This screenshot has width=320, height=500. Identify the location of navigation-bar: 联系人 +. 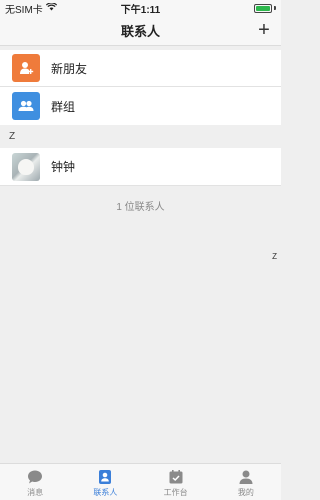
(140, 31).